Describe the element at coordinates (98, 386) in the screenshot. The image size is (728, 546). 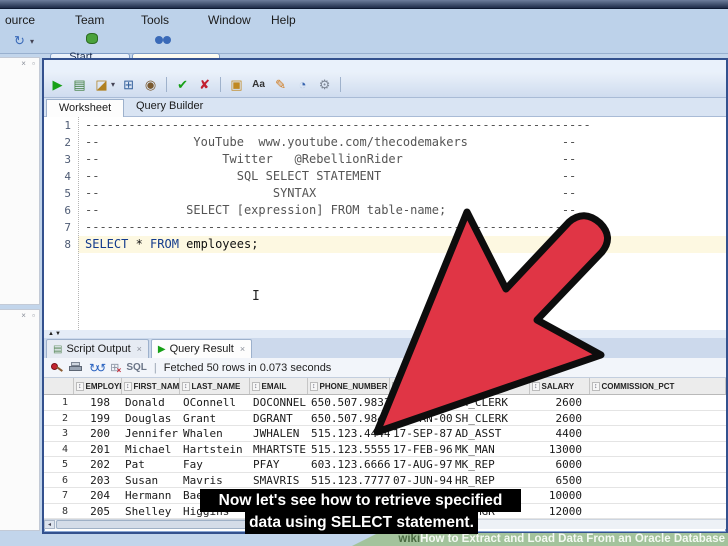
I see `column-header-employee-id: ↕EMPLOYEE_ID` at that location.